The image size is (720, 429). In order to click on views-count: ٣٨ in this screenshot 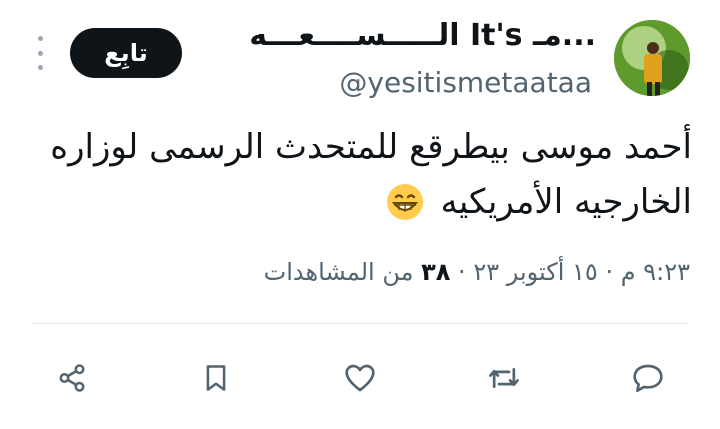, I will do `click(435, 272)`.